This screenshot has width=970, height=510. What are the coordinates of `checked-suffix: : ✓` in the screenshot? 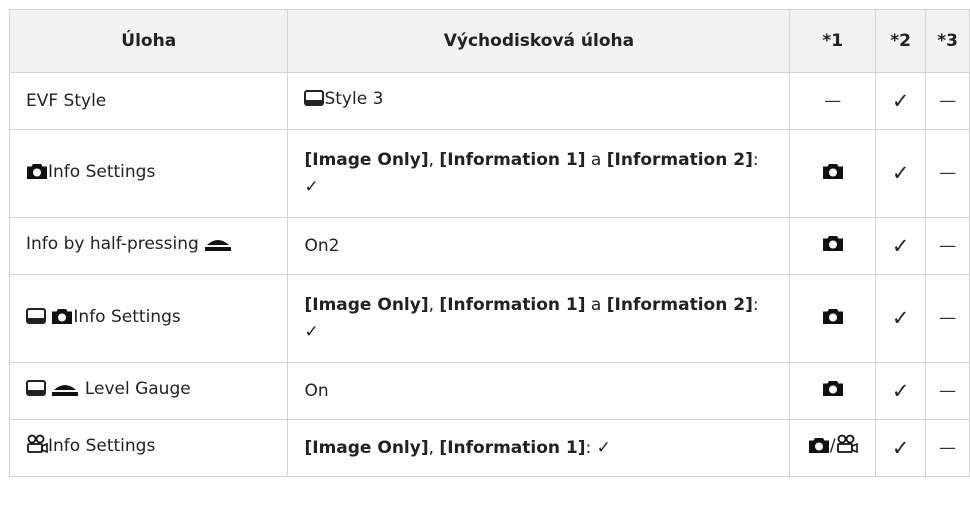 It's located at (598, 447).